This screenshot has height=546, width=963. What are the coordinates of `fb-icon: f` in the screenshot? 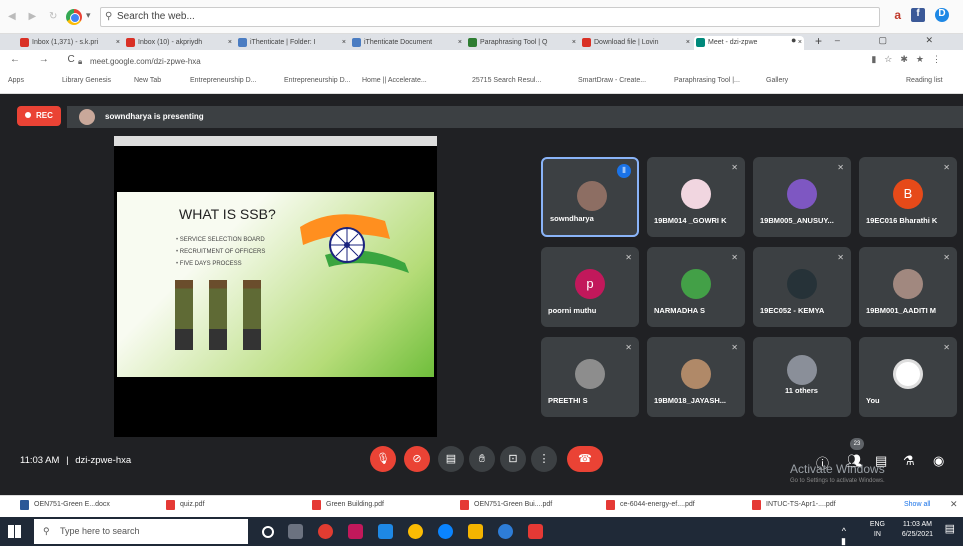 It's located at (918, 15).